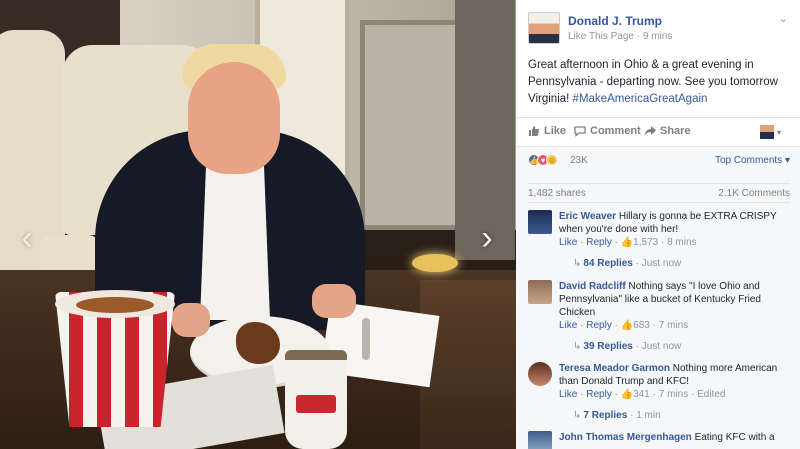 This screenshot has width=800, height=449. I want to click on commenter-name: David Radcliff, so click(592, 286).